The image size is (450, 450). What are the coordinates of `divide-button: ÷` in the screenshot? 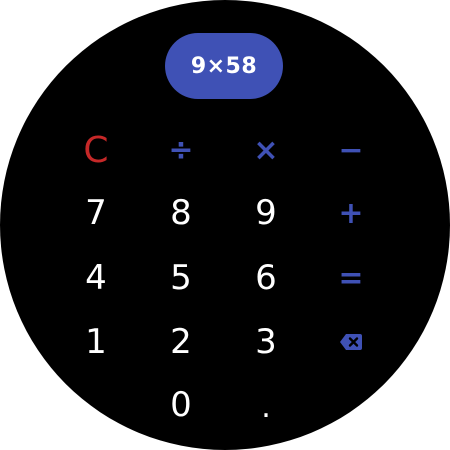 It's located at (181, 150).